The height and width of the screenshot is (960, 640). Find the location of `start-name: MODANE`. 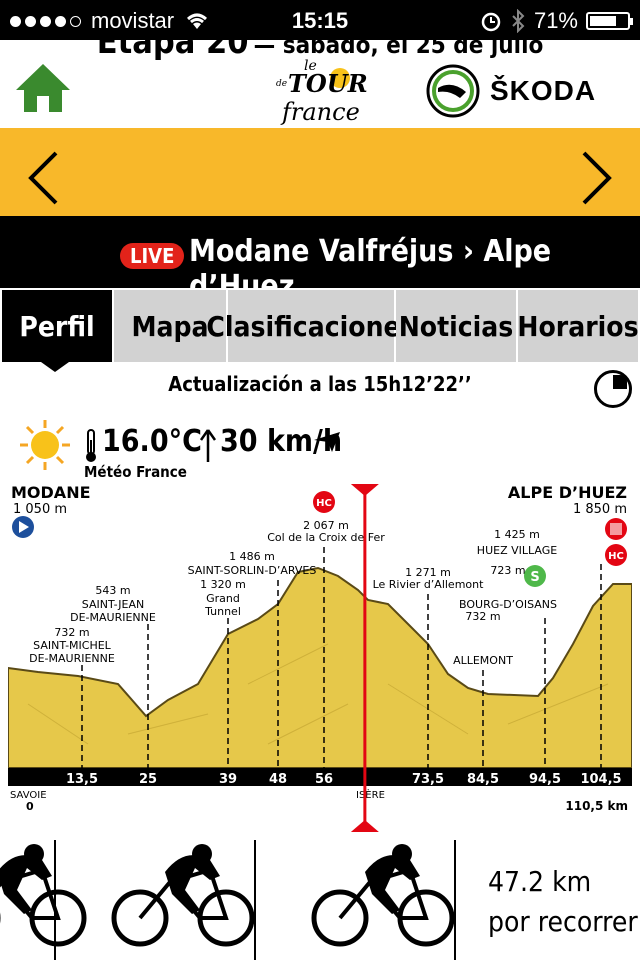

start-name: MODANE is located at coordinates (51, 493).